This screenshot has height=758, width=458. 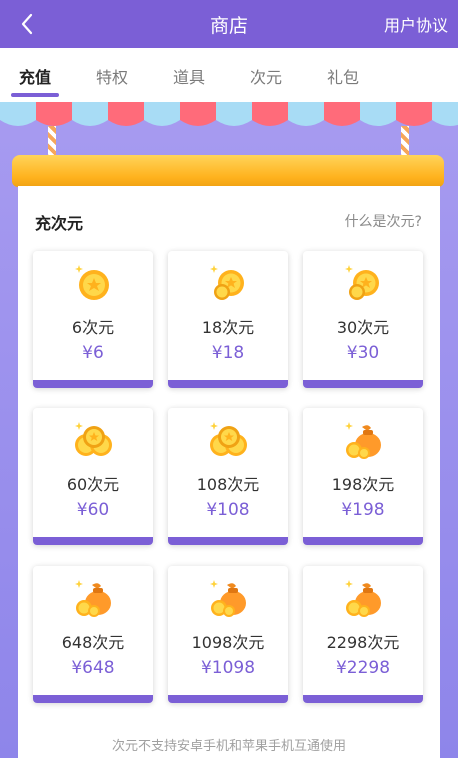 I want to click on package-card: 2298次元 ¥2298, so click(x=363, y=634).